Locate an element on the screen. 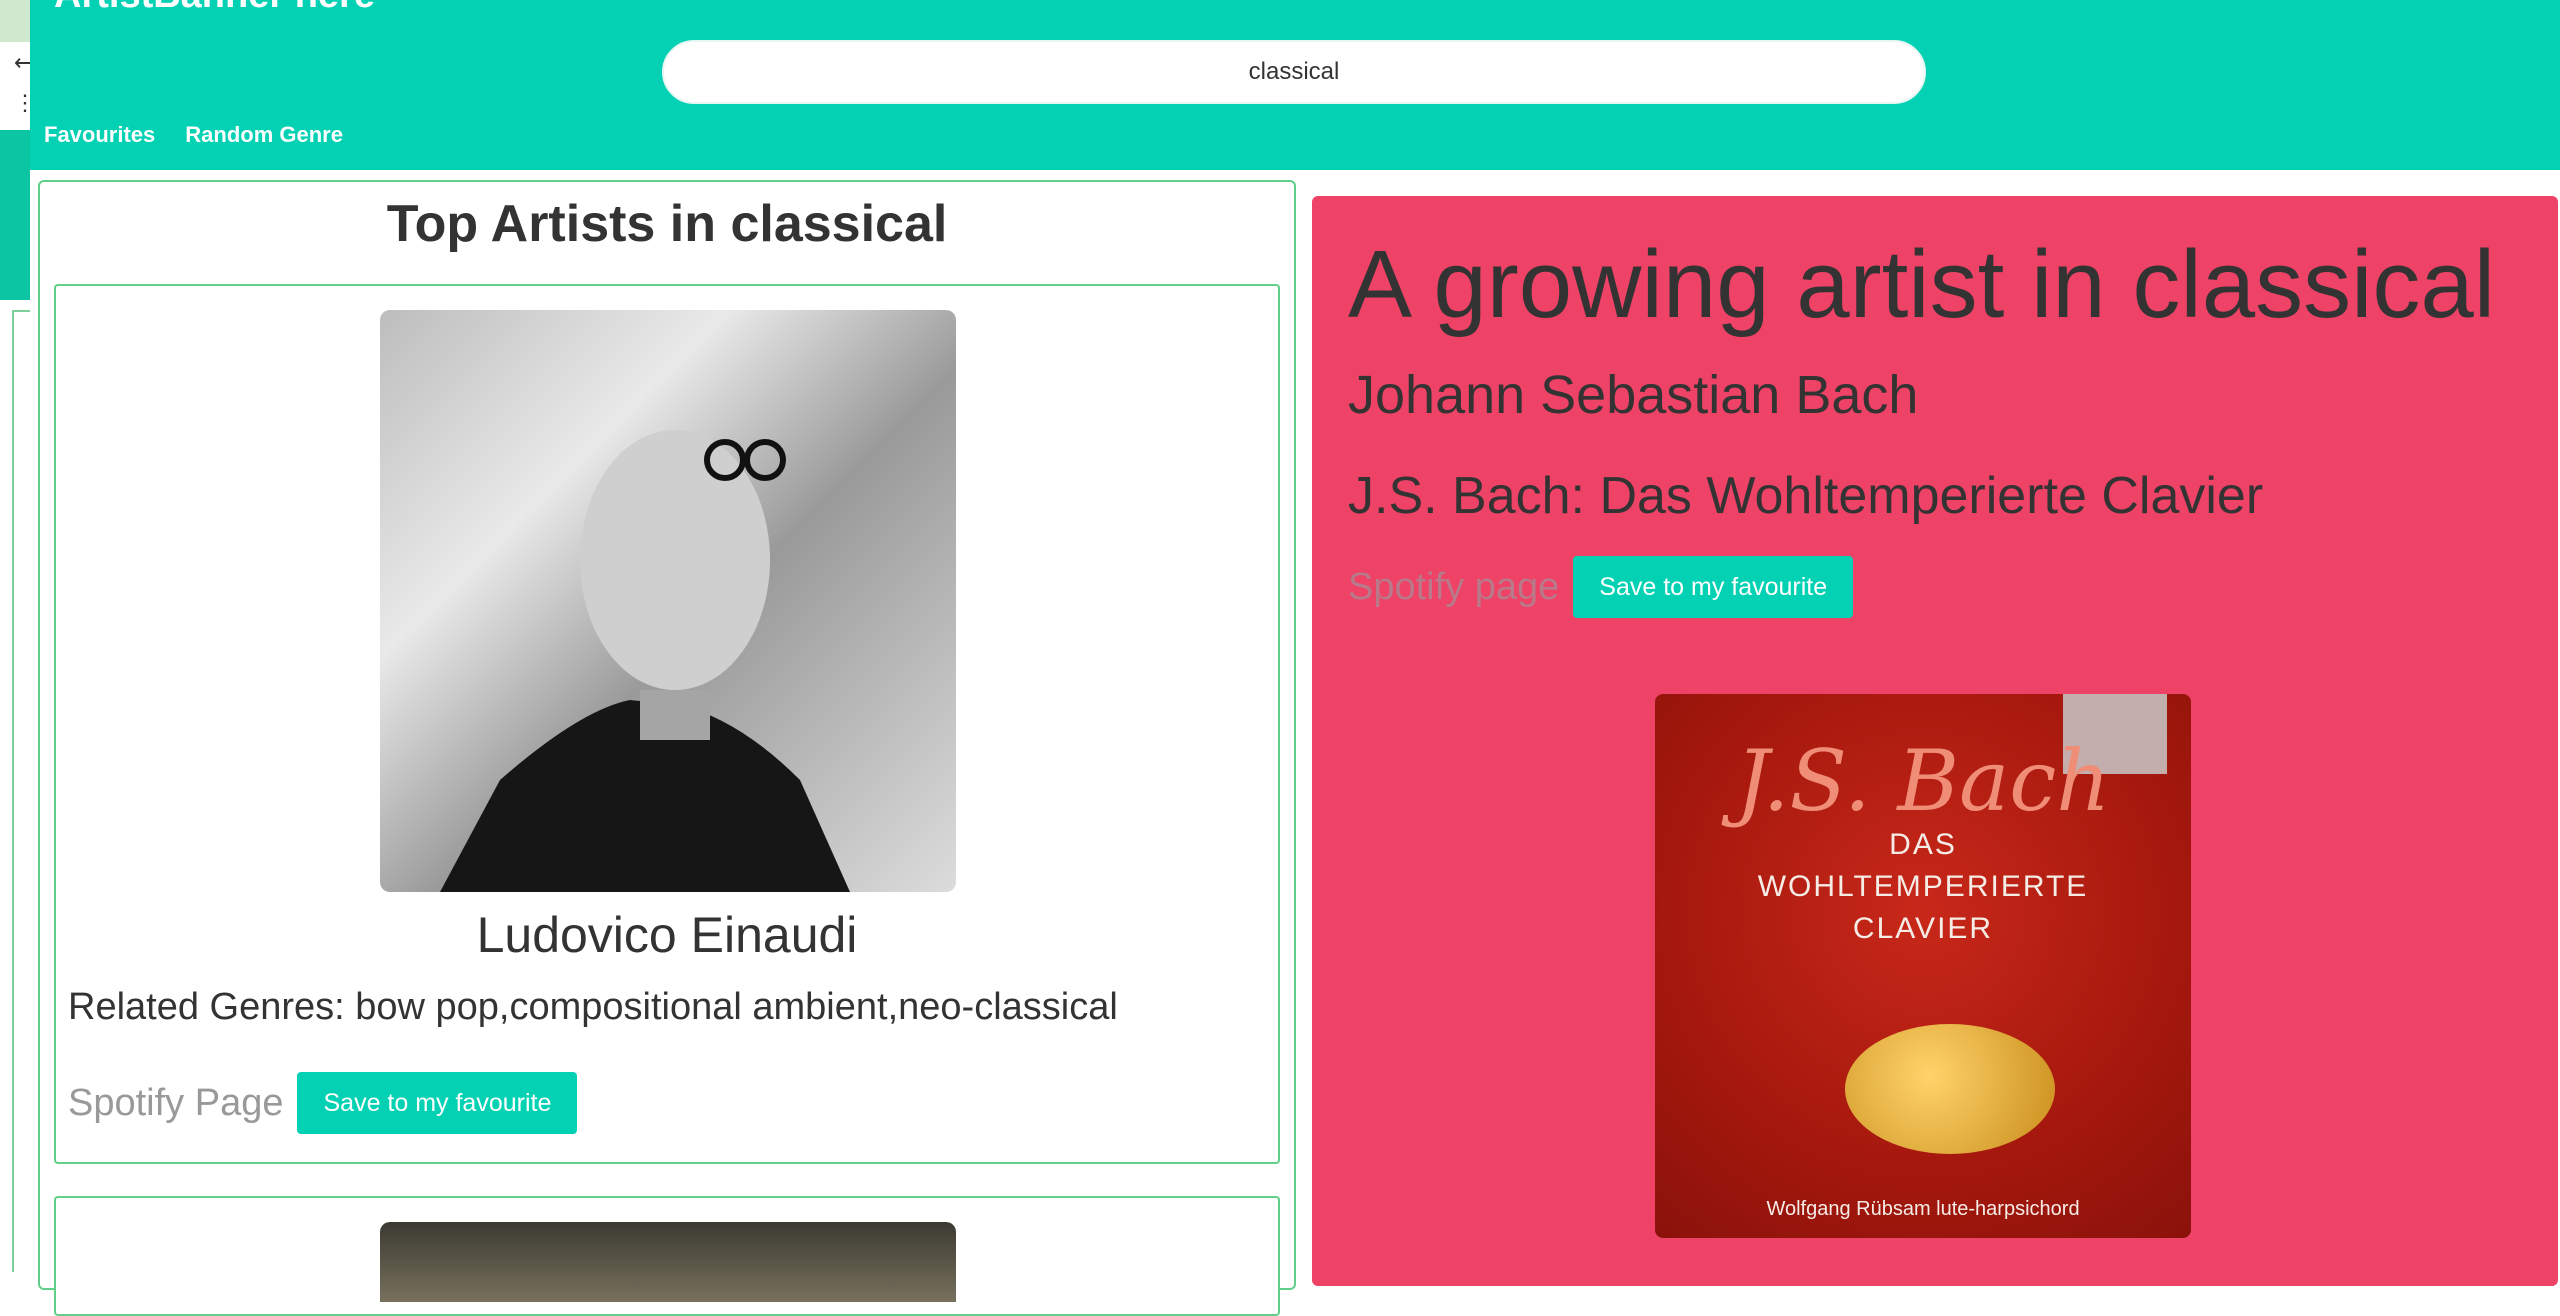  nav-random-genre: Random Genre is located at coordinates (264, 135).